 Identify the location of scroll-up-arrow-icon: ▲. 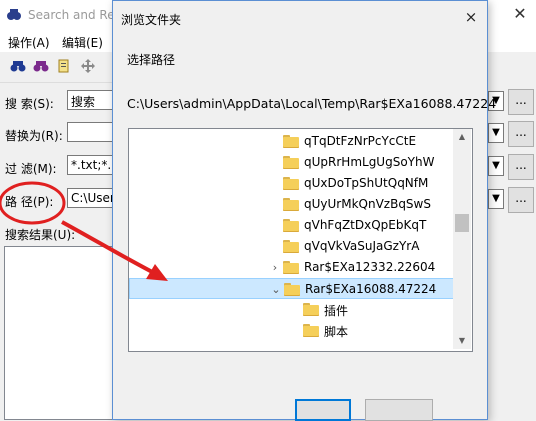
(462, 137).